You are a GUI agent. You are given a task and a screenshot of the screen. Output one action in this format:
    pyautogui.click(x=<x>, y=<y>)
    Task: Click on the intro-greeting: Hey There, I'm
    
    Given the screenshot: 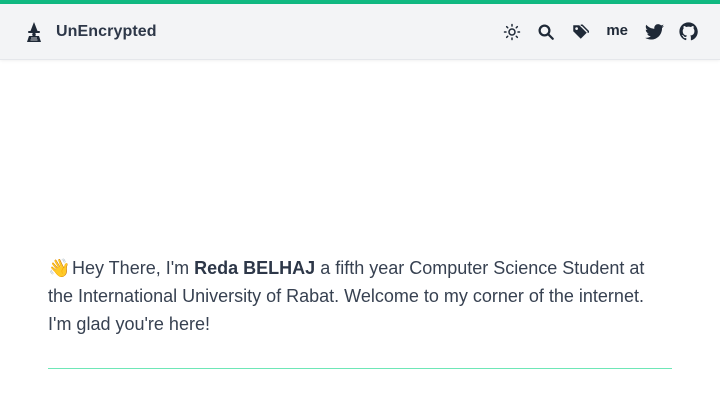 What is the action you would take?
    pyautogui.click(x=133, y=268)
    